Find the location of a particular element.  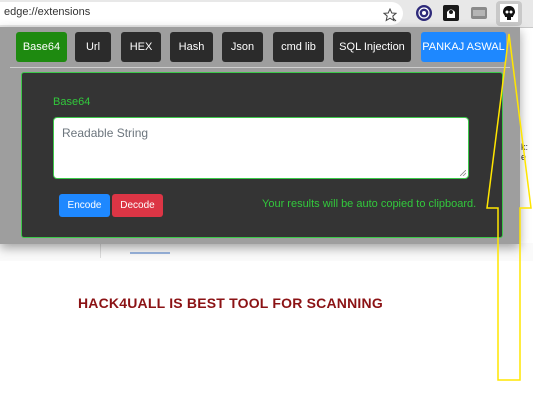

promo-banner: HACK4UALL IS BEST TOOL FOR SCANNING is located at coordinates (230, 303).